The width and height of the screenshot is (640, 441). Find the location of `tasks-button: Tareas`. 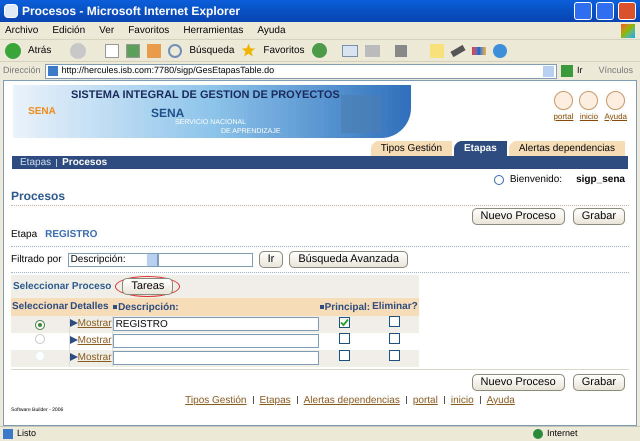

tasks-button: Tareas is located at coordinates (148, 286).